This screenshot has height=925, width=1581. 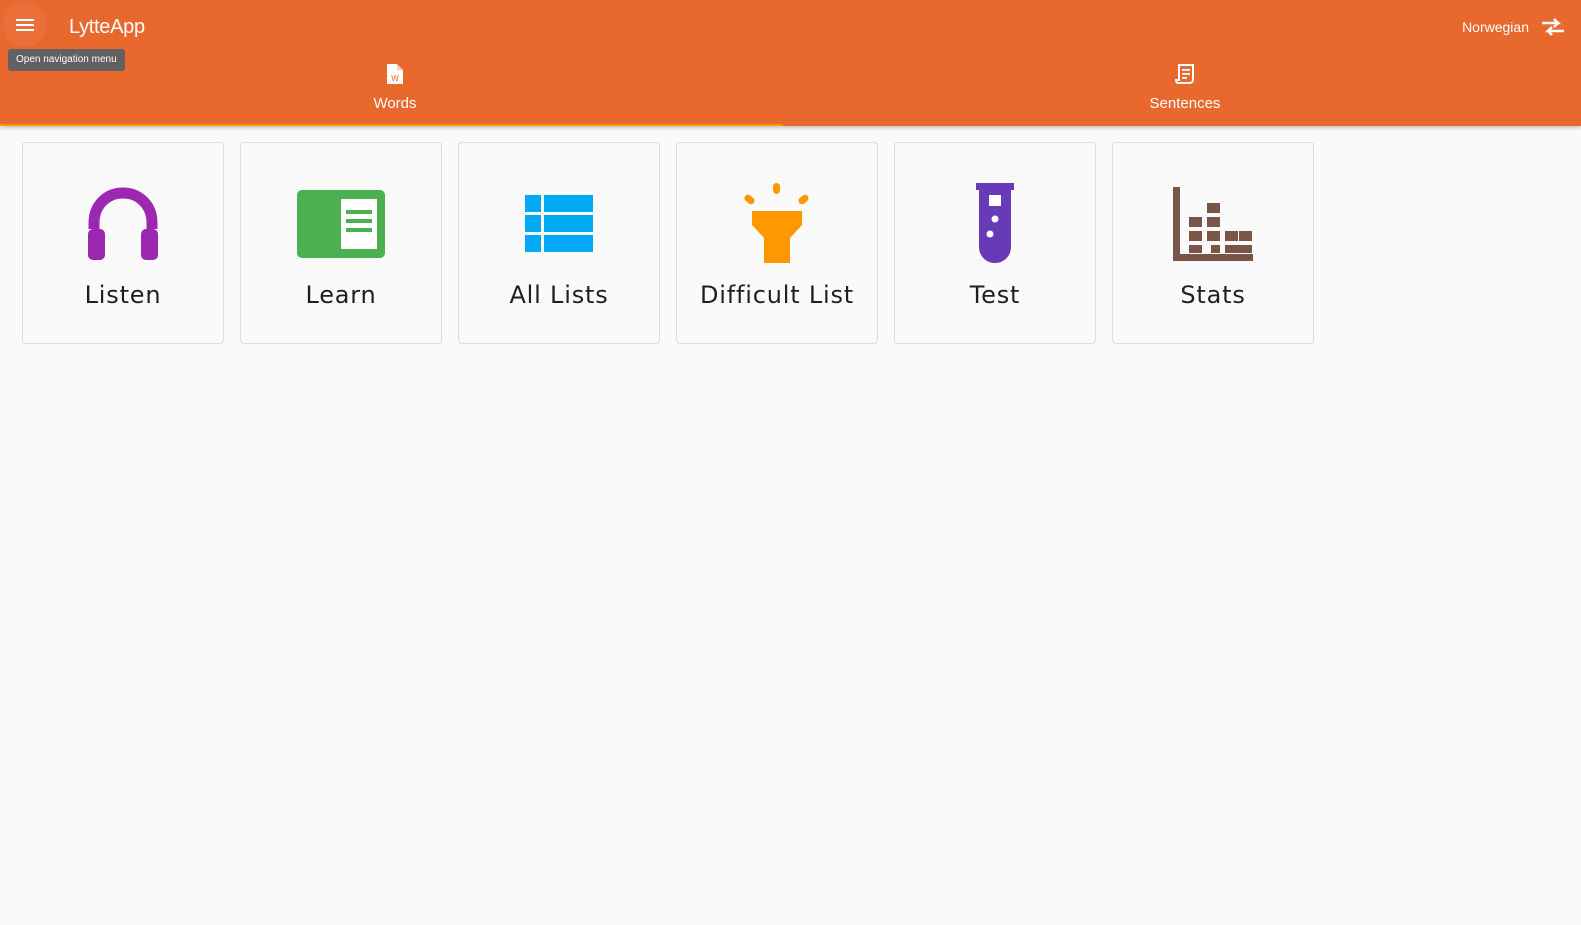 I want to click on tab-words-label: Words, so click(x=395, y=103).